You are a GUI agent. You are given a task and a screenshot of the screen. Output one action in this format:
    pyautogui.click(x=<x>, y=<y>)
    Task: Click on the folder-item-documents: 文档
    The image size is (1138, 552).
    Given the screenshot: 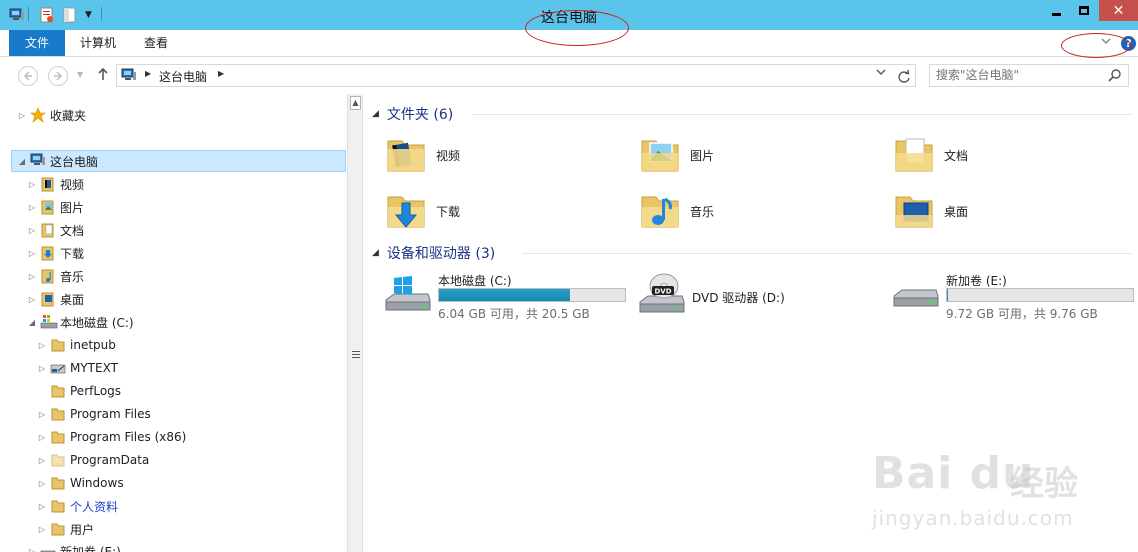 What is the action you would take?
    pyautogui.click(x=930, y=155)
    